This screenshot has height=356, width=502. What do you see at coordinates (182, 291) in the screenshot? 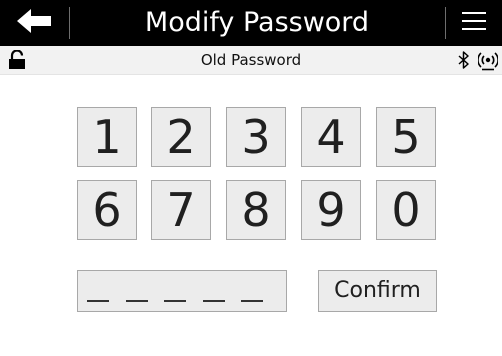
I see `password-input` at bounding box center [182, 291].